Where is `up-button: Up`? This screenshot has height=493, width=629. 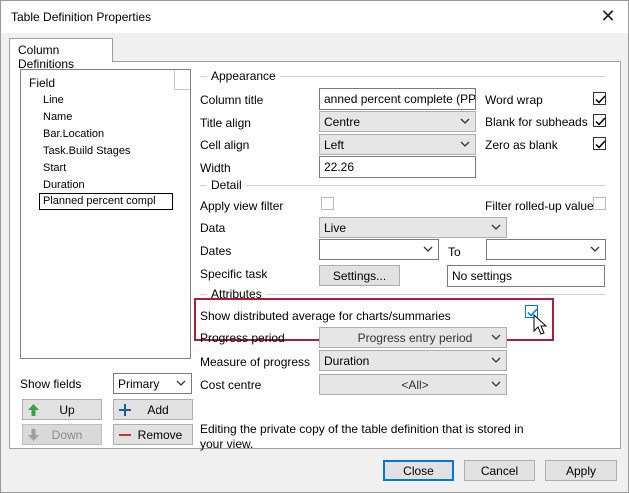 up-button: Up is located at coordinates (62, 409).